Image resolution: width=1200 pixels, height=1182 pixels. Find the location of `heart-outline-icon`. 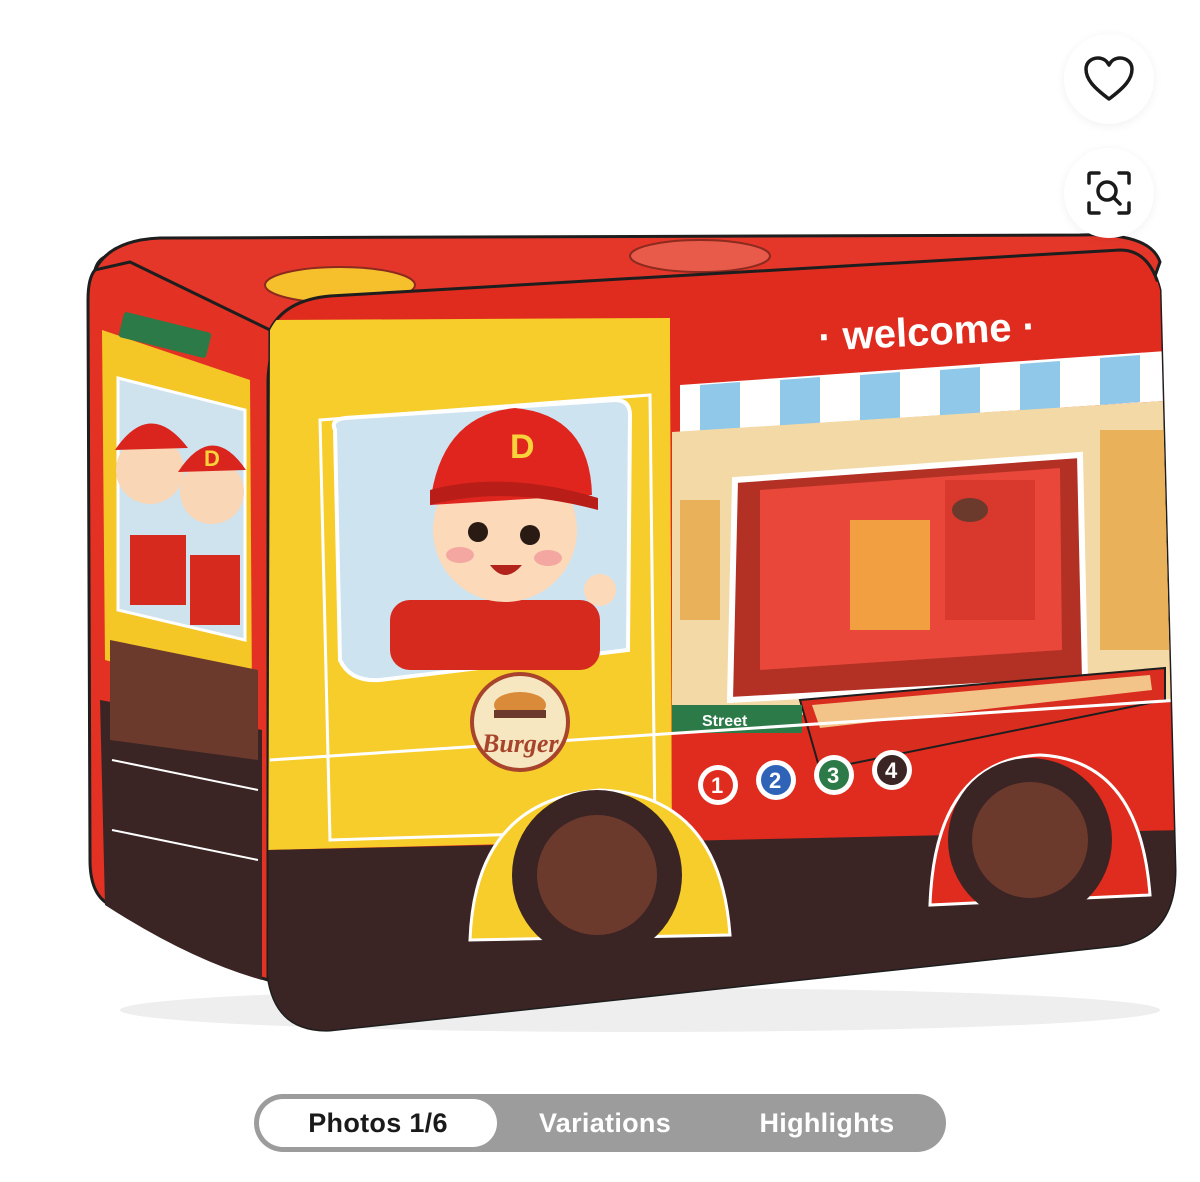

heart-outline-icon is located at coordinates (1109, 78).